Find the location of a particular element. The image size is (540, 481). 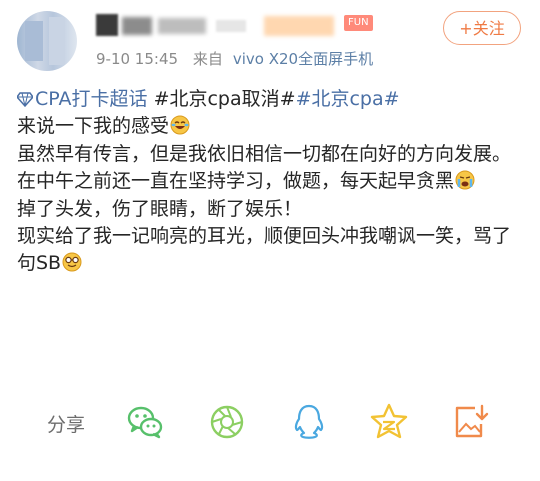

moments-icon is located at coordinates (227, 422).